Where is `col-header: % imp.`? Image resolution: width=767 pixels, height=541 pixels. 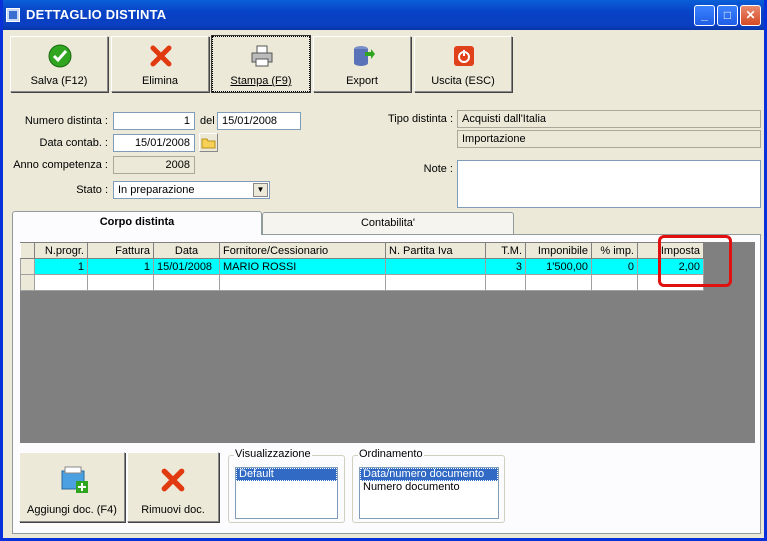 col-header: % imp. is located at coordinates (614, 250).